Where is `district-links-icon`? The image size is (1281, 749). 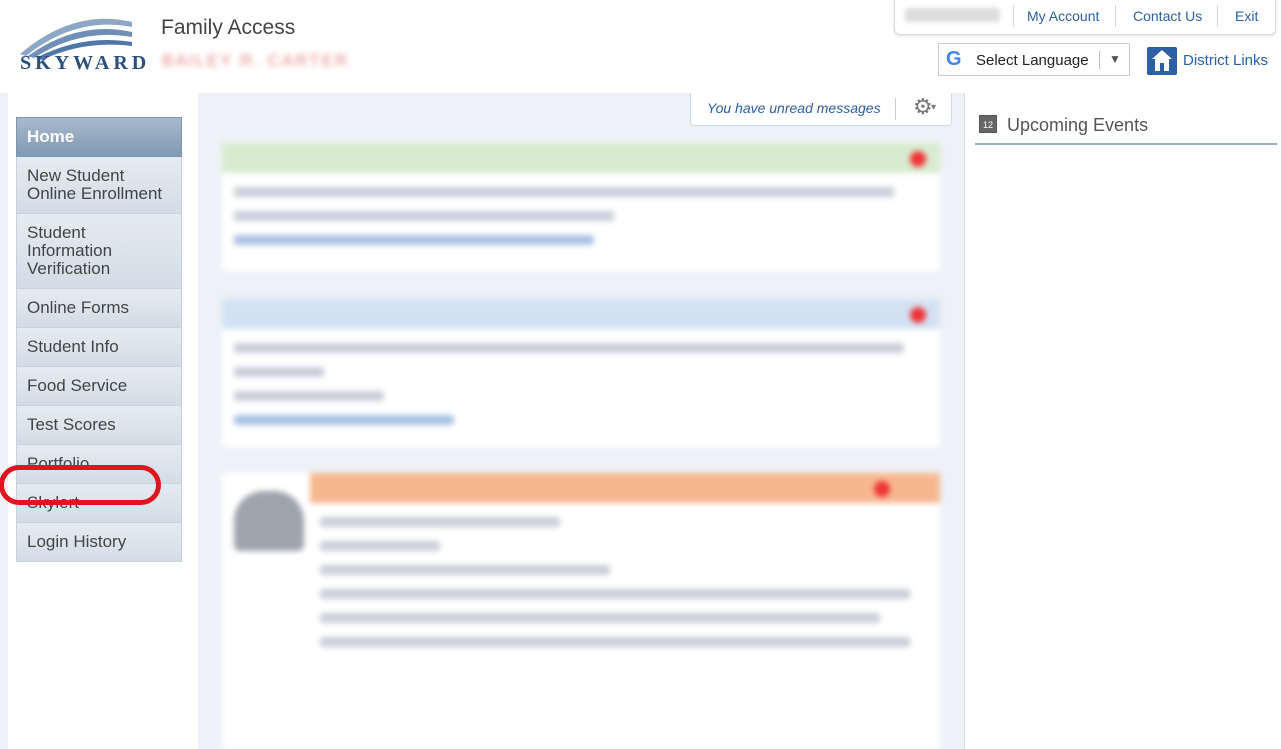
district-links-icon is located at coordinates (1162, 61).